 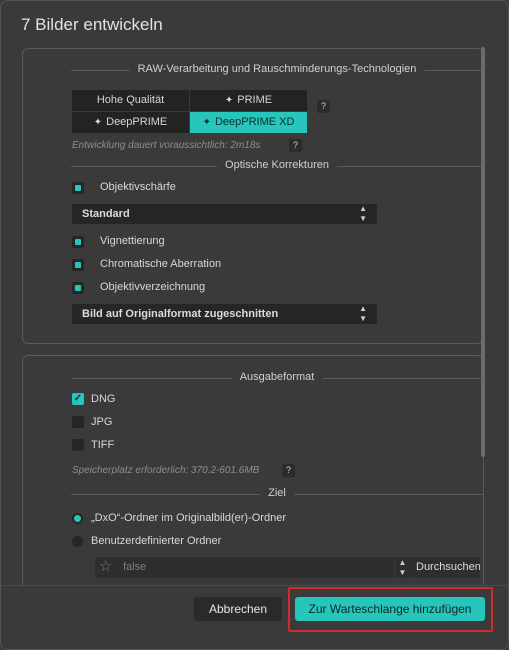 What do you see at coordinates (105, 567) in the screenshot?
I see `star-icon: ☆` at bounding box center [105, 567].